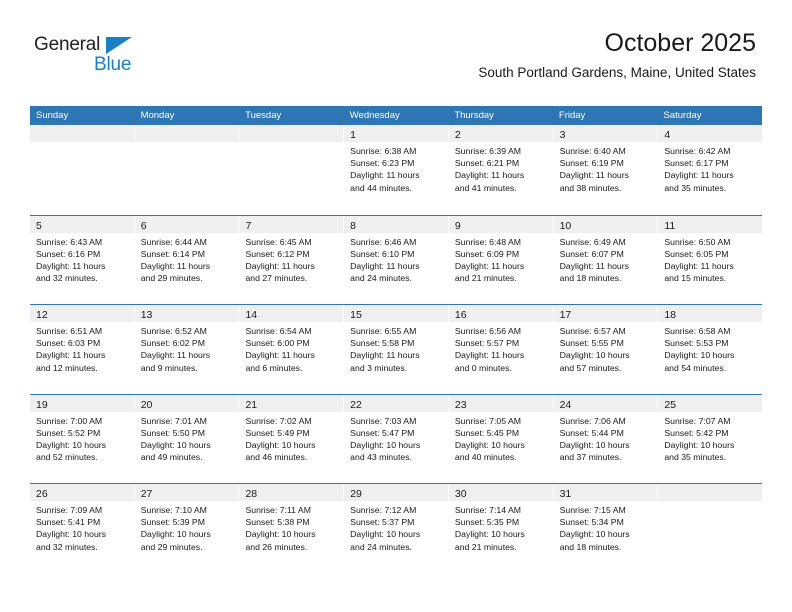  Describe the element at coordinates (383, 151) in the screenshot. I see `sunrise-text: Sunrise: 6:38 AM` at that location.